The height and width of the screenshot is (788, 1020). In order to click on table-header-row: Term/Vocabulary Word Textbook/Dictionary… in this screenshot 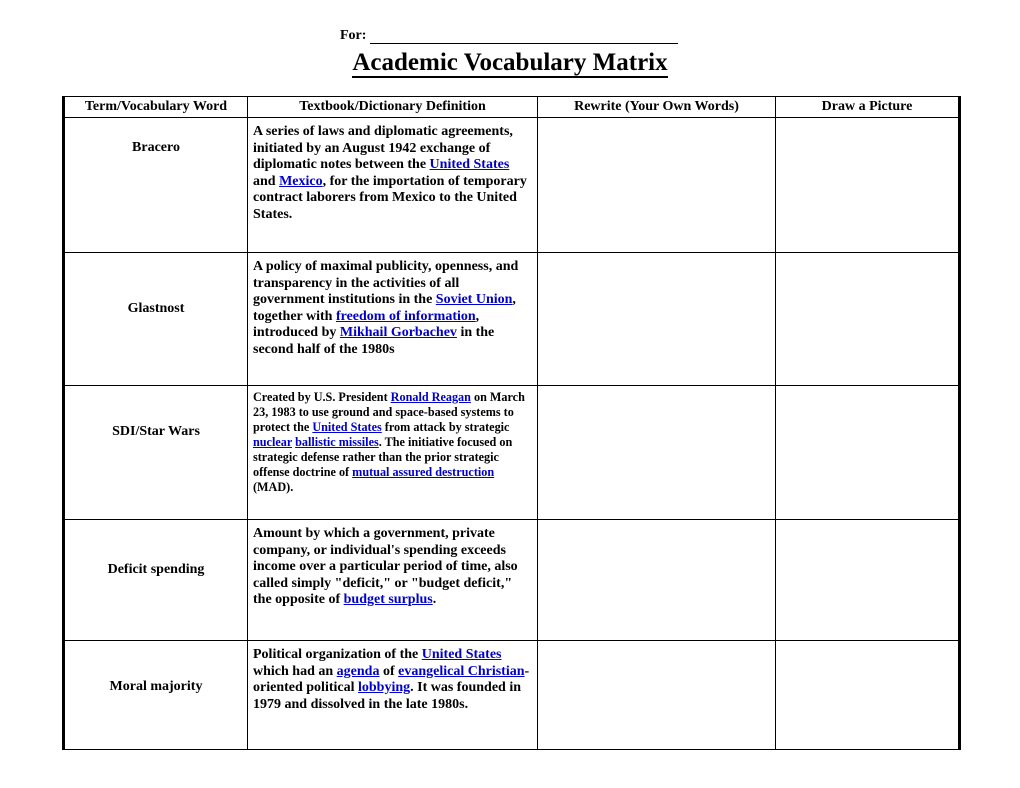, I will do `click(511, 107)`.